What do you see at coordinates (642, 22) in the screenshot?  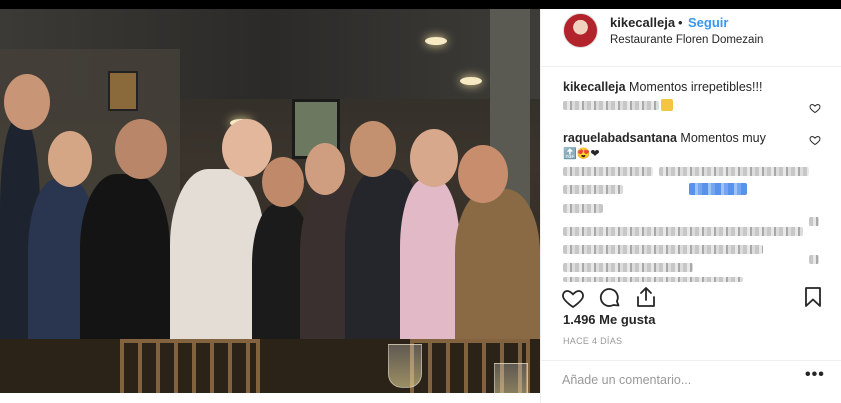 I see `header-username: kikecalleja` at bounding box center [642, 22].